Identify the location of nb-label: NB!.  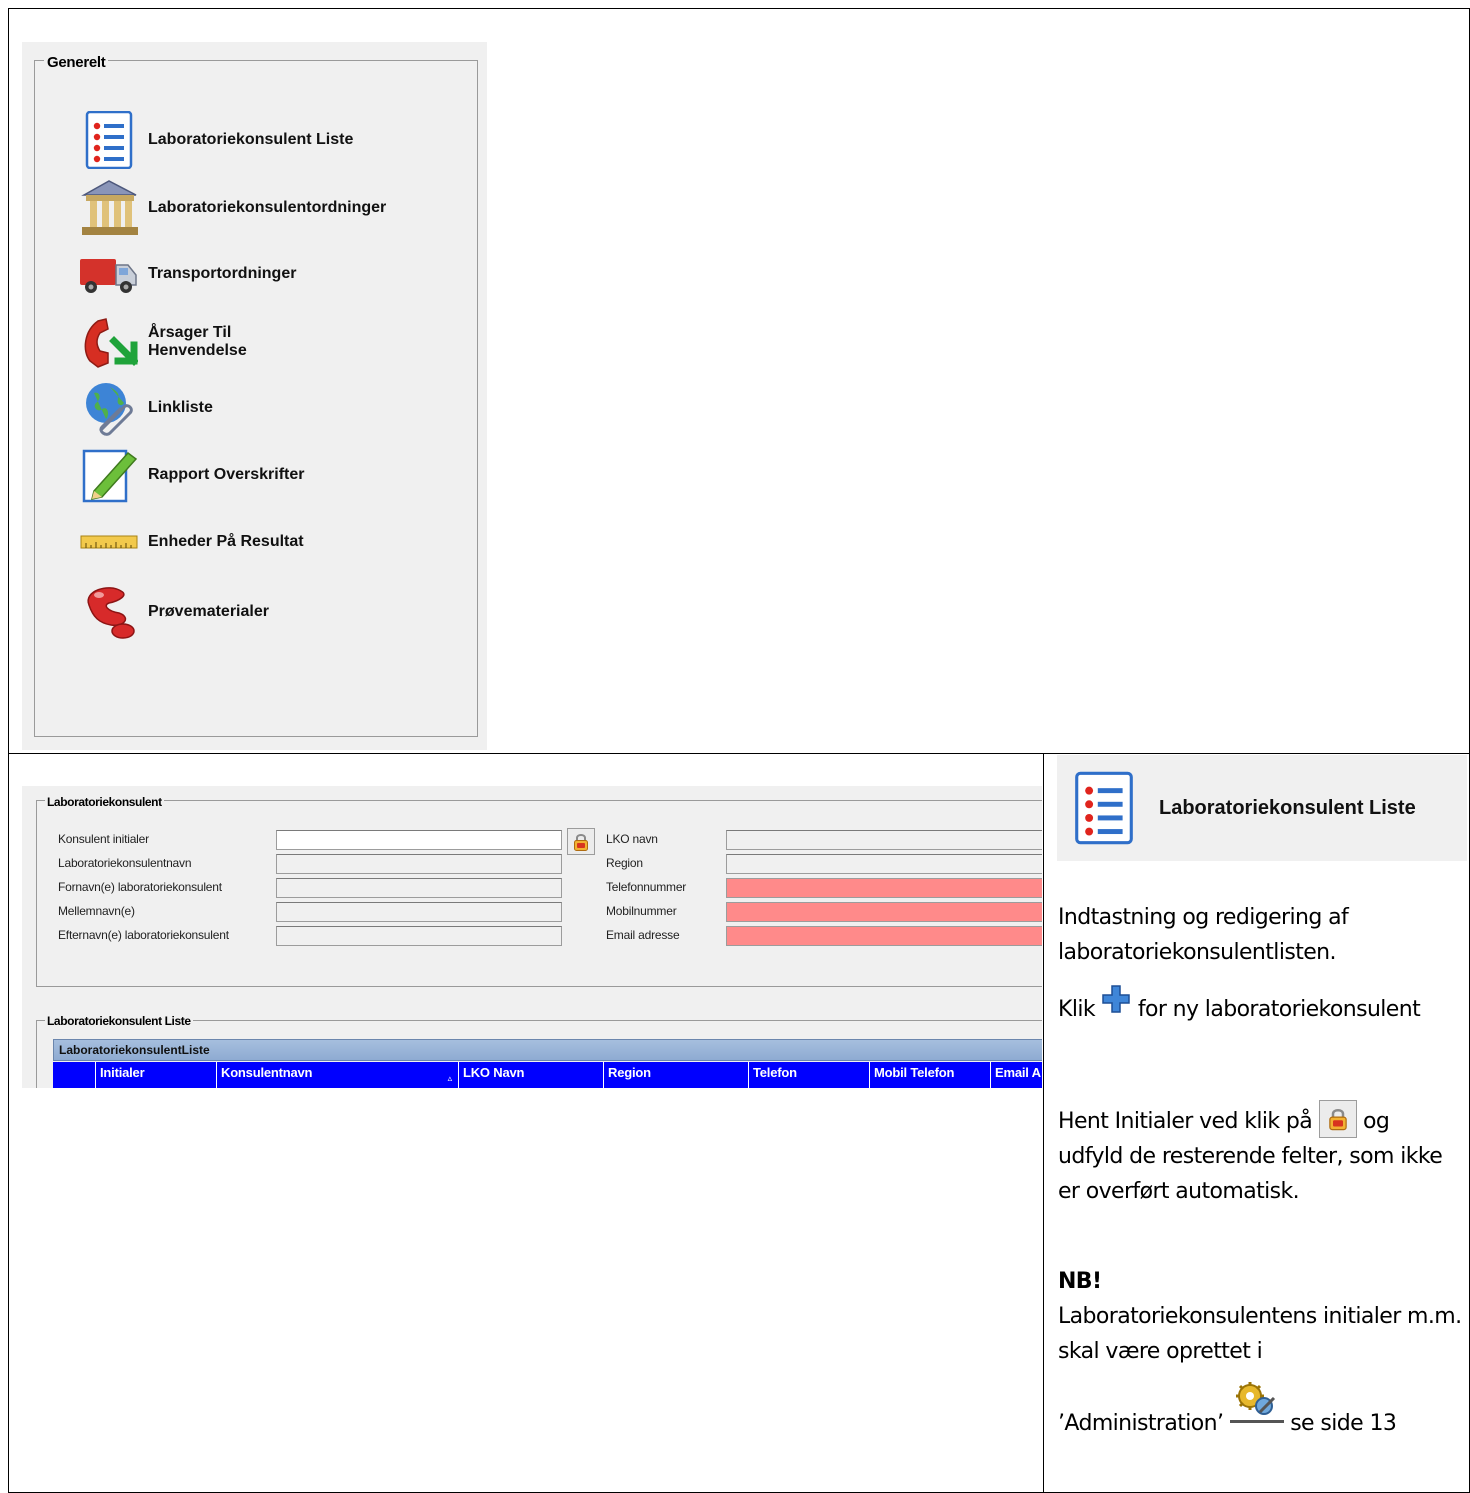
(1080, 1281).